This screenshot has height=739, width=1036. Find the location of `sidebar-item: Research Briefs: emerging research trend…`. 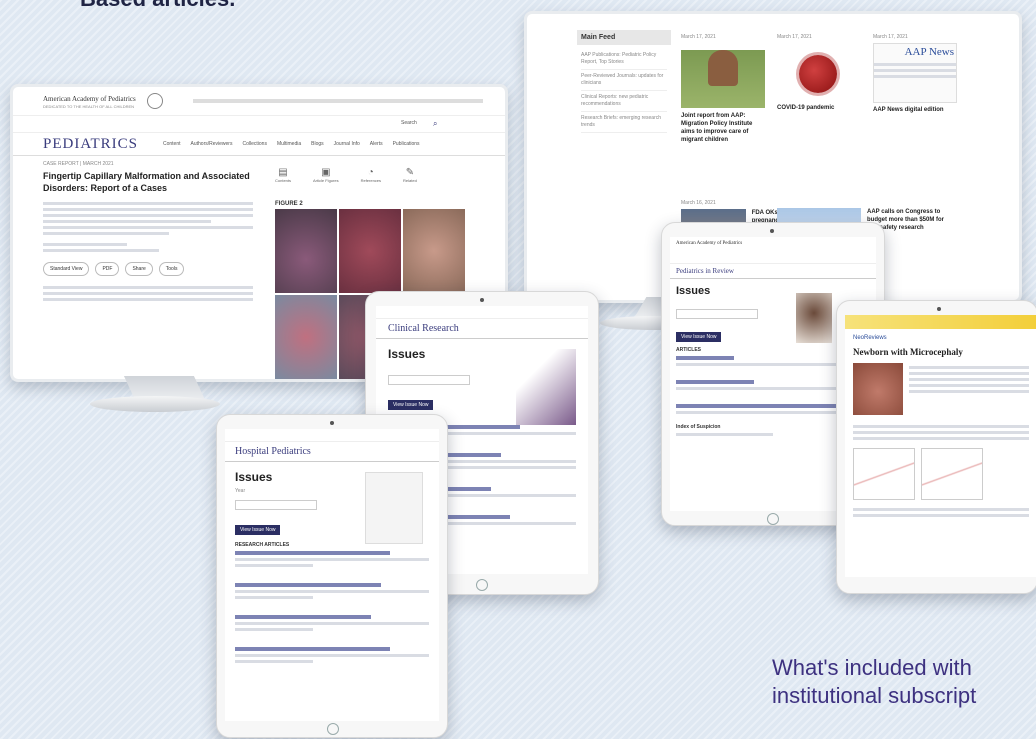

sidebar-item: Research Briefs: emerging research trend… is located at coordinates (624, 122).